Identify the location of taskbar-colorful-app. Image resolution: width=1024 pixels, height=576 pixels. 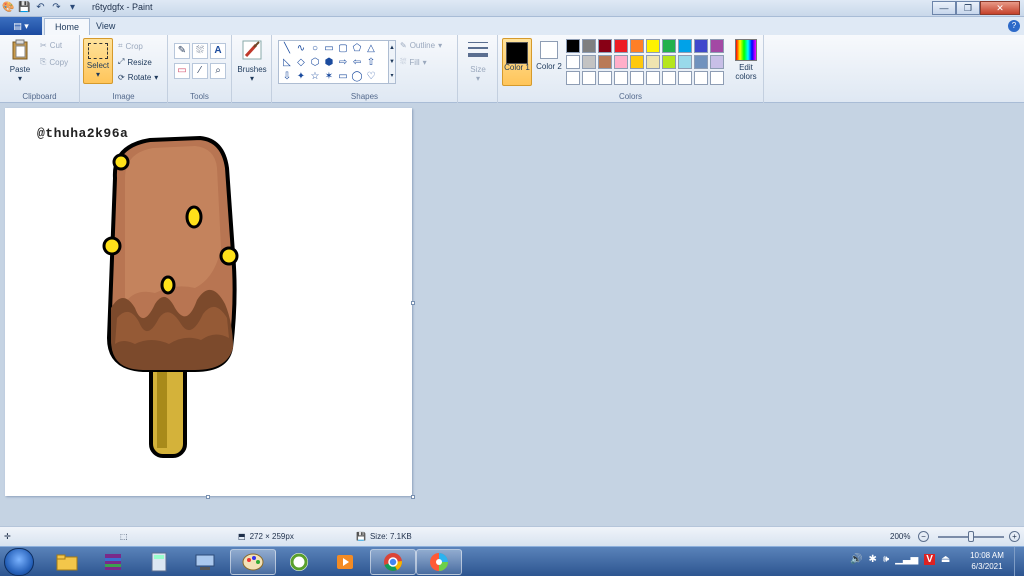
(439, 562).